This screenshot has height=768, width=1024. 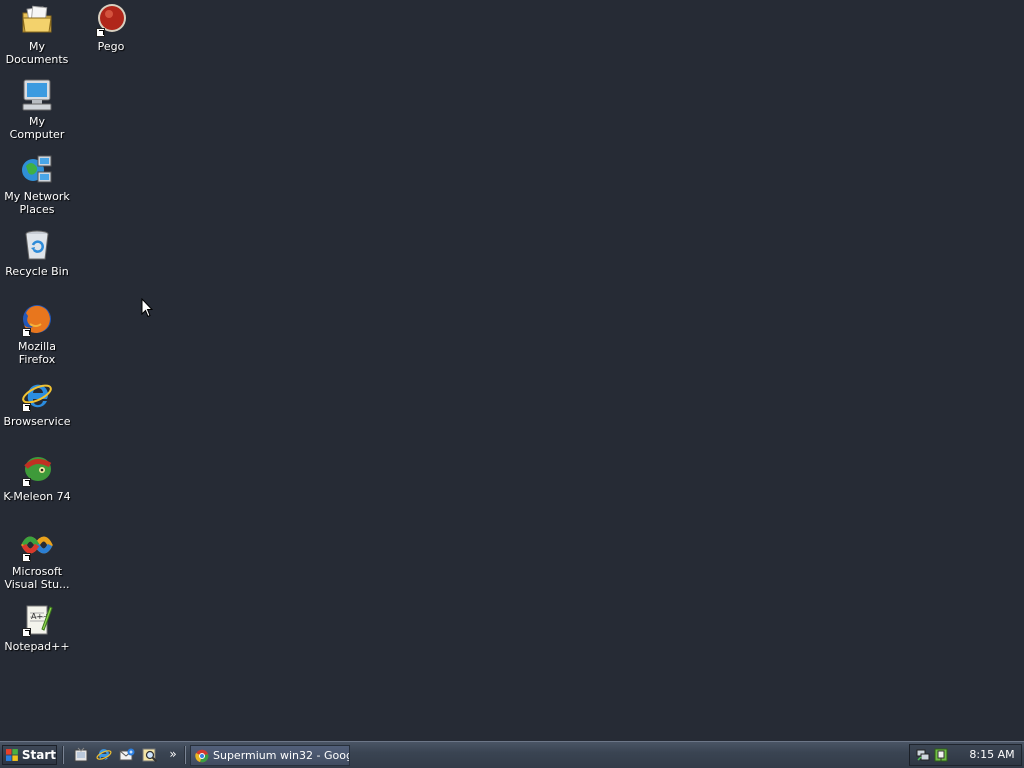 What do you see at coordinates (37, 353) in the screenshot?
I see `desktop-icon-label: Mozilla Firefox` at bounding box center [37, 353].